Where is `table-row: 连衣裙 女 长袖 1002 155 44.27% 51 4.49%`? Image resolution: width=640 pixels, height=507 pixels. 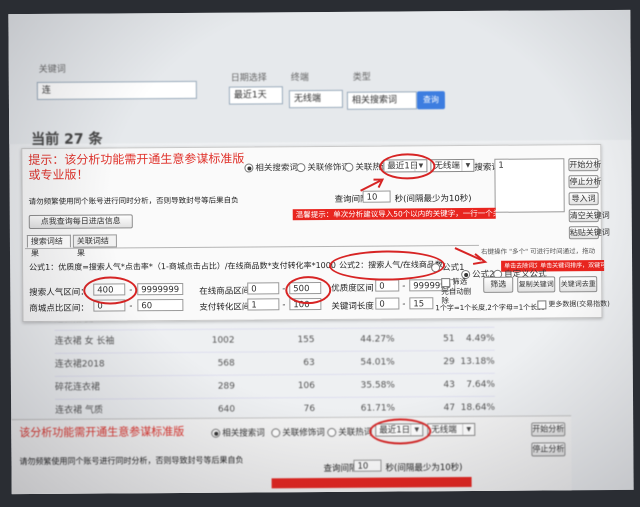
table-row: 连衣裙 女 长袖 1002 155 44.27% 51 4.49% is located at coordinates (274, 340).